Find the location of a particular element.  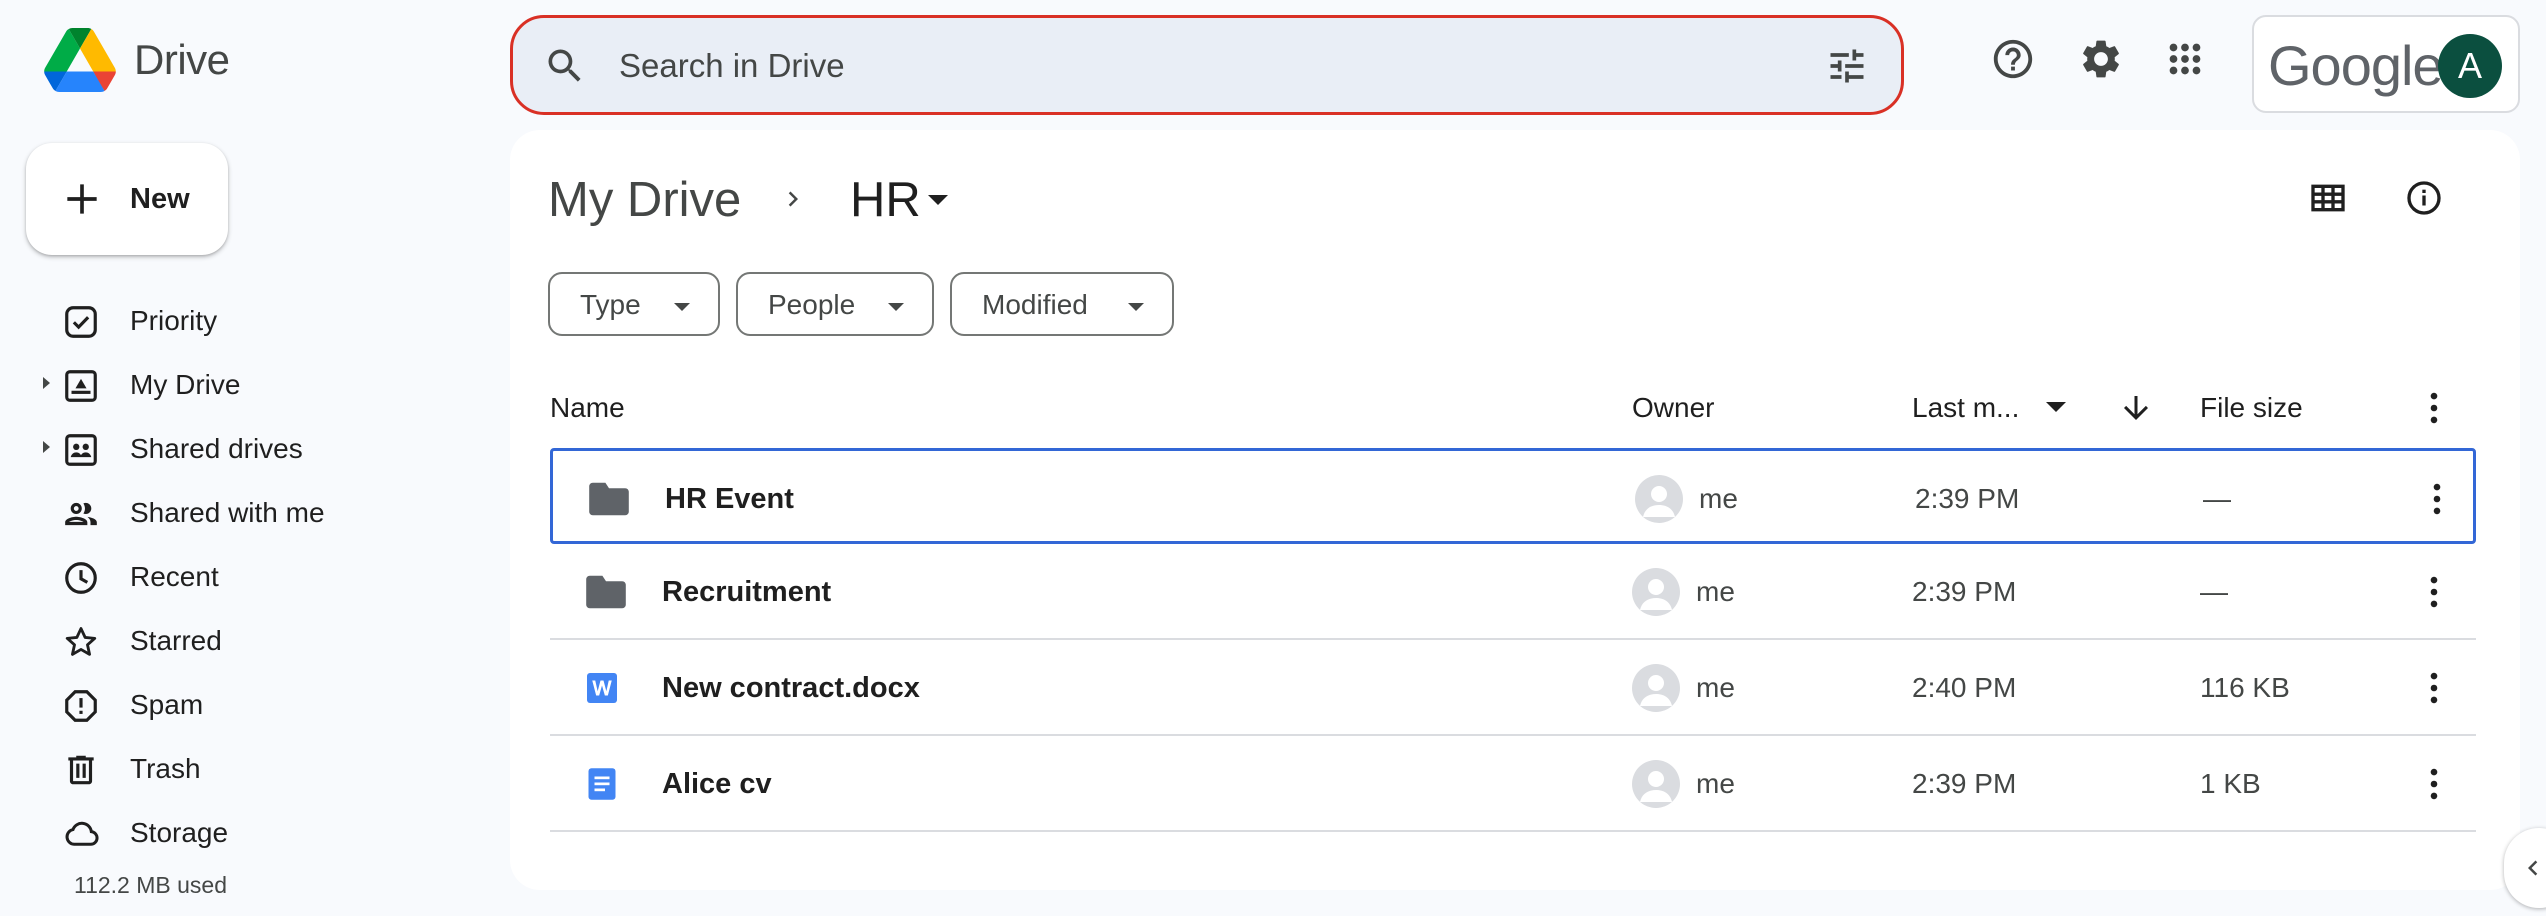

search-icon is located at coordinates (565, 66).